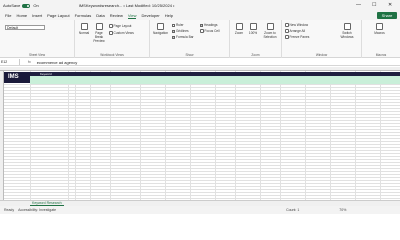 This screenshot has width=400, height=240. What do you see at coordinates (239, 26) in the screenshot?
I see `magnifier-icon` at bounding box center [239, 26].